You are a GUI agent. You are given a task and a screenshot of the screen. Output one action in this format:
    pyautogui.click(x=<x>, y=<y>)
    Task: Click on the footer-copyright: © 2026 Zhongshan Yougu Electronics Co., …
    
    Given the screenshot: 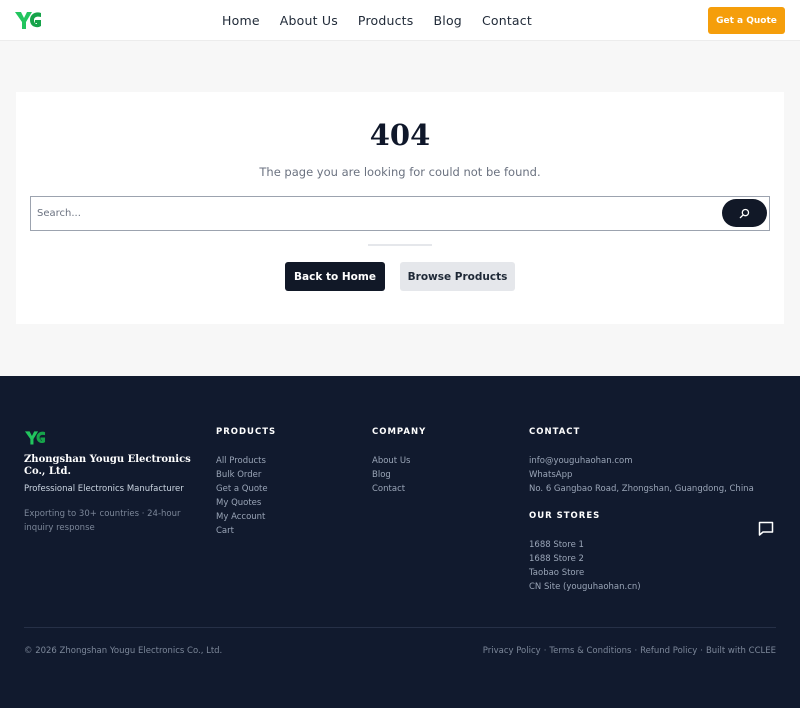 What is the action you would take?
    pyautogui.click(x=123, y=651)
    